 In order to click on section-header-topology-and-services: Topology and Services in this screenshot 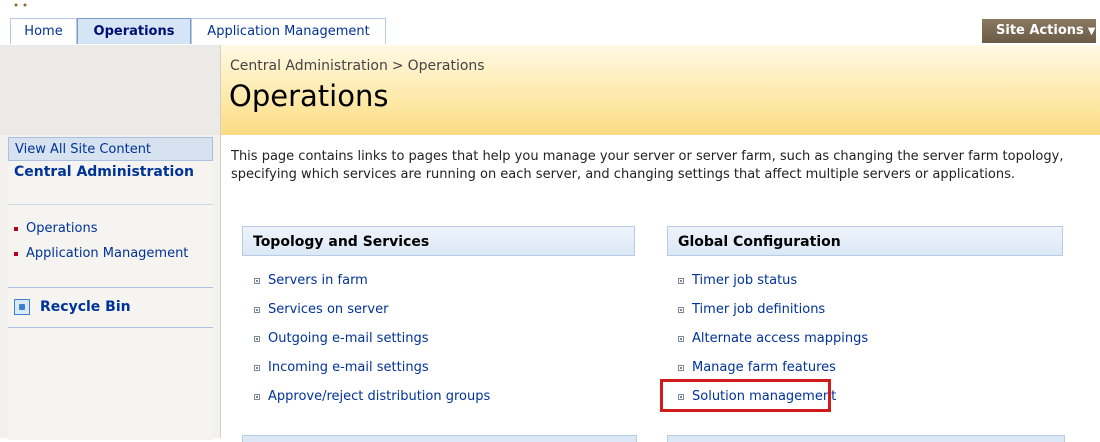, I will do `click(438, 241)`.